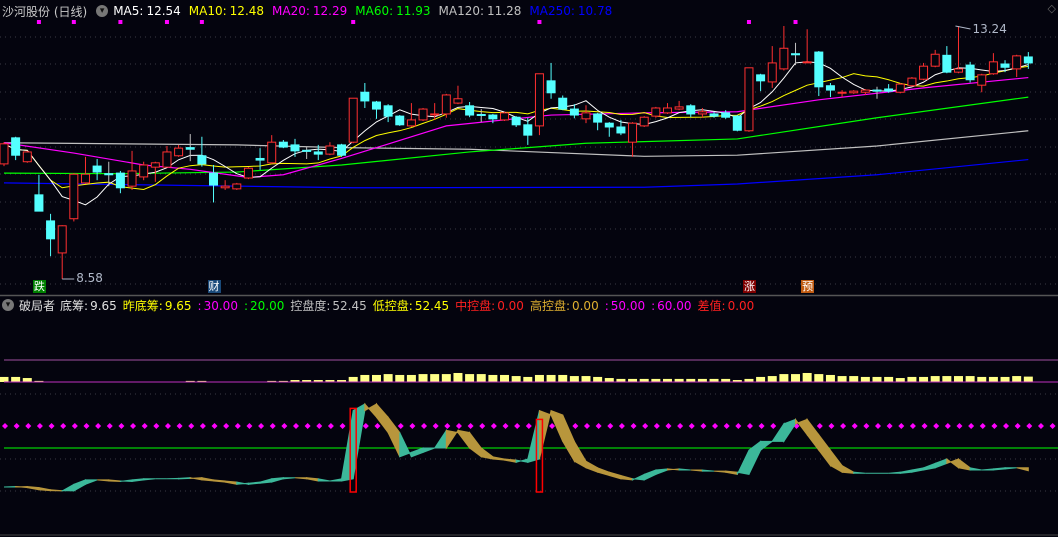 The image size is (1058, 537). What do you see at coordinates (413, 11) in the screenshot?
I see `ma-value: 11.93` at bounding box center [413, 11].